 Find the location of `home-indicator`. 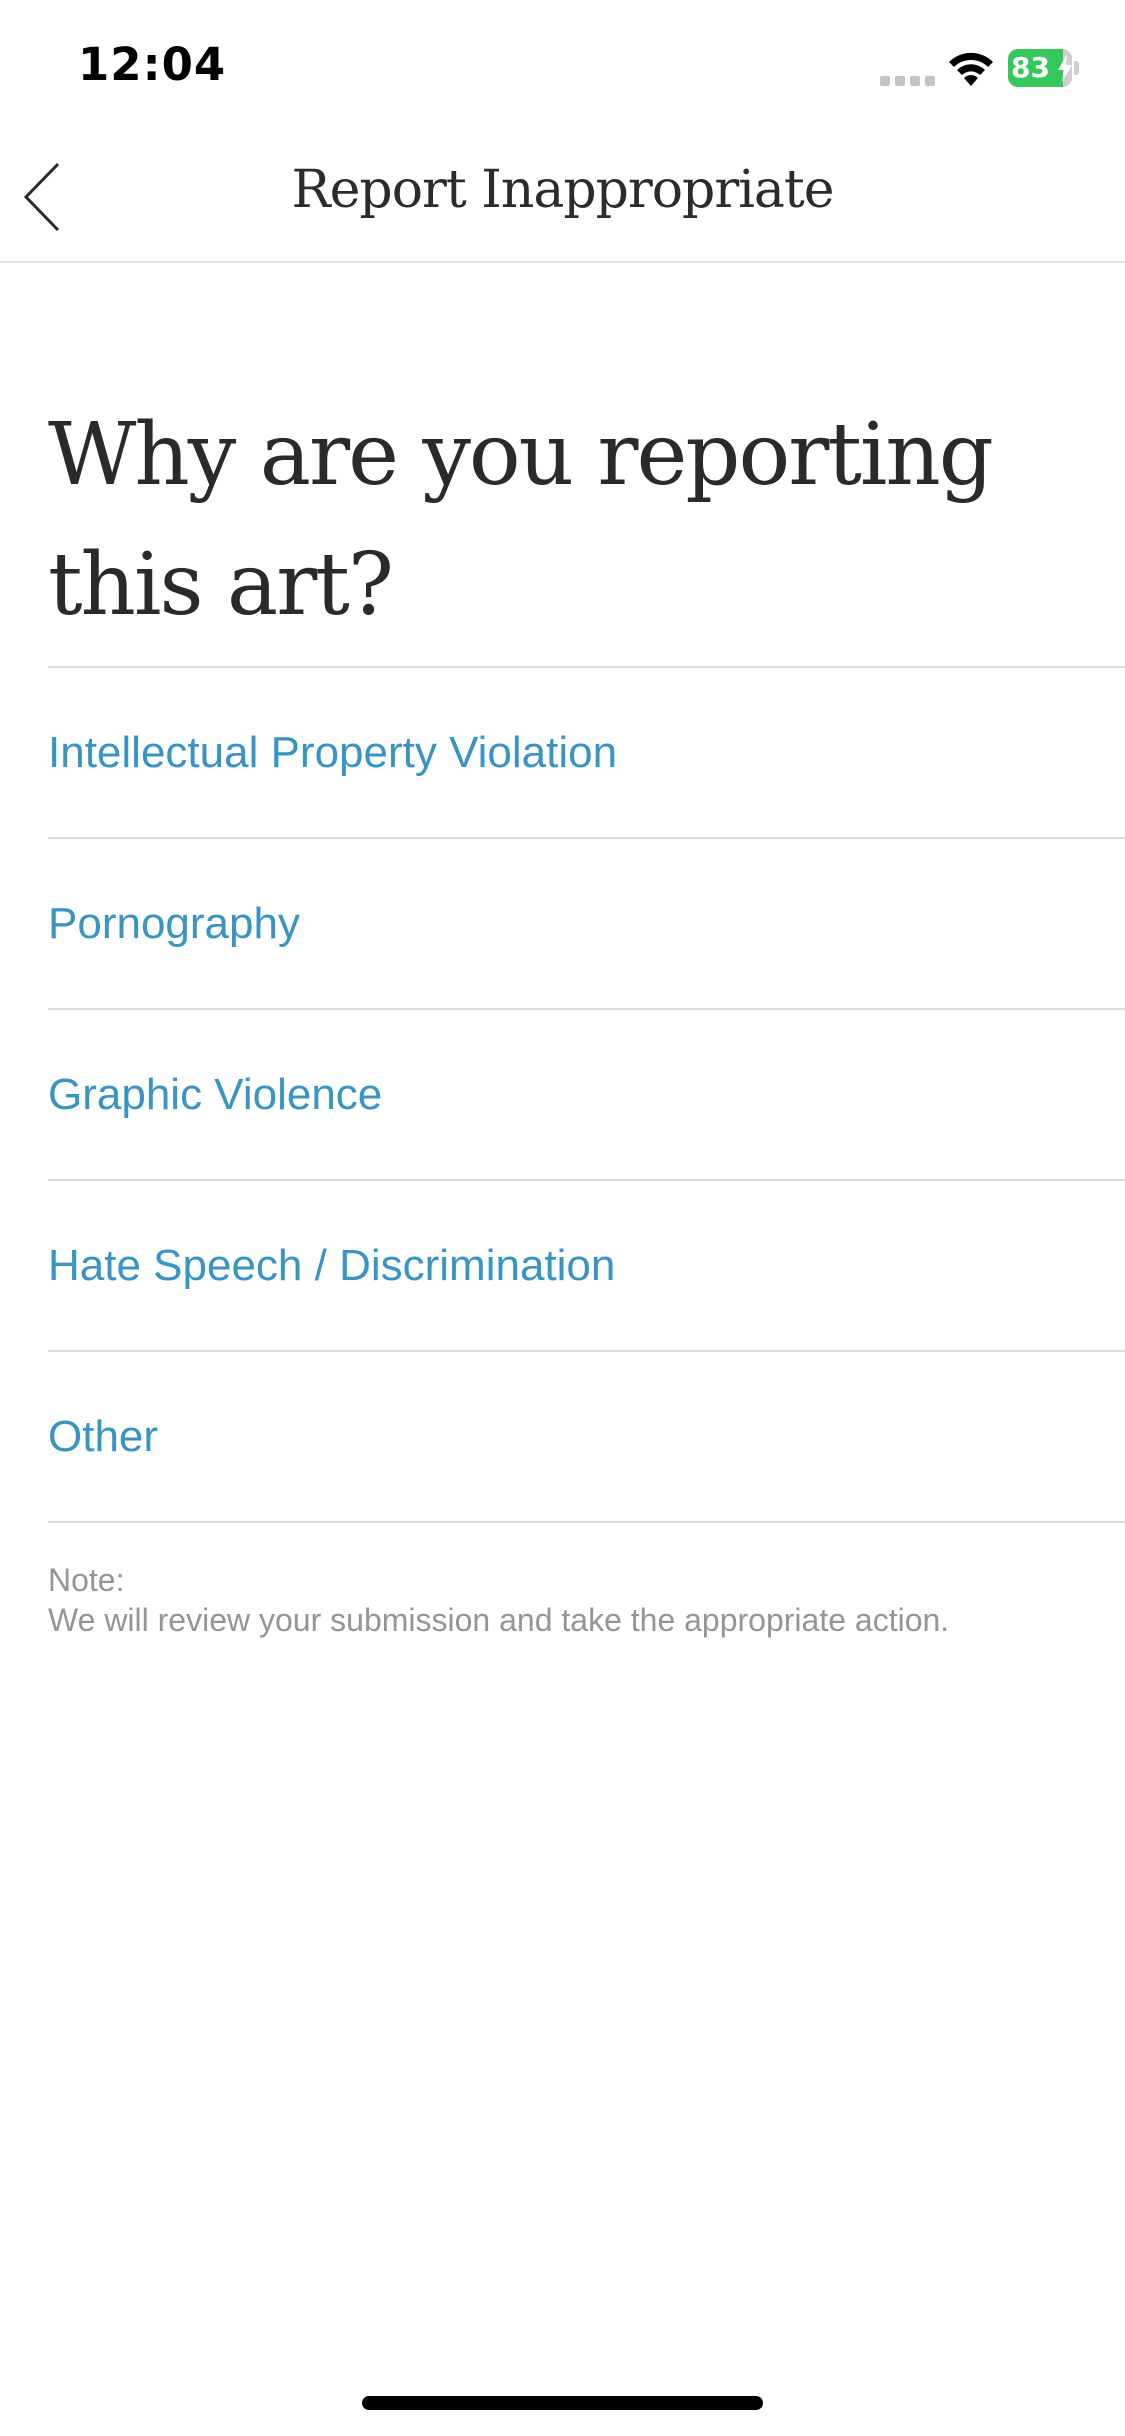

home-indicator is located at coordinates (562, 2403).